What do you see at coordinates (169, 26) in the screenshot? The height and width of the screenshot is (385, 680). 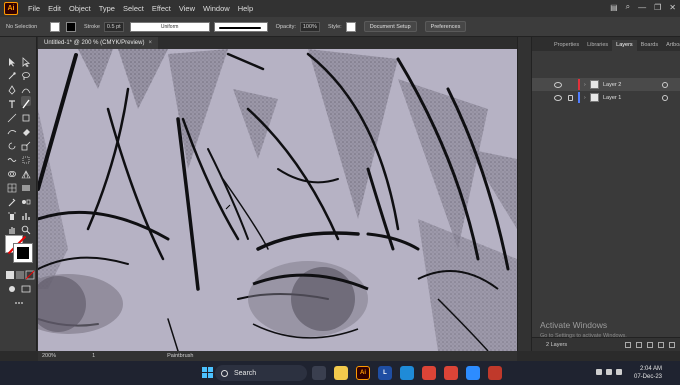 I see `variable-width-profile: Uniform` at bounding box center [169, 26].